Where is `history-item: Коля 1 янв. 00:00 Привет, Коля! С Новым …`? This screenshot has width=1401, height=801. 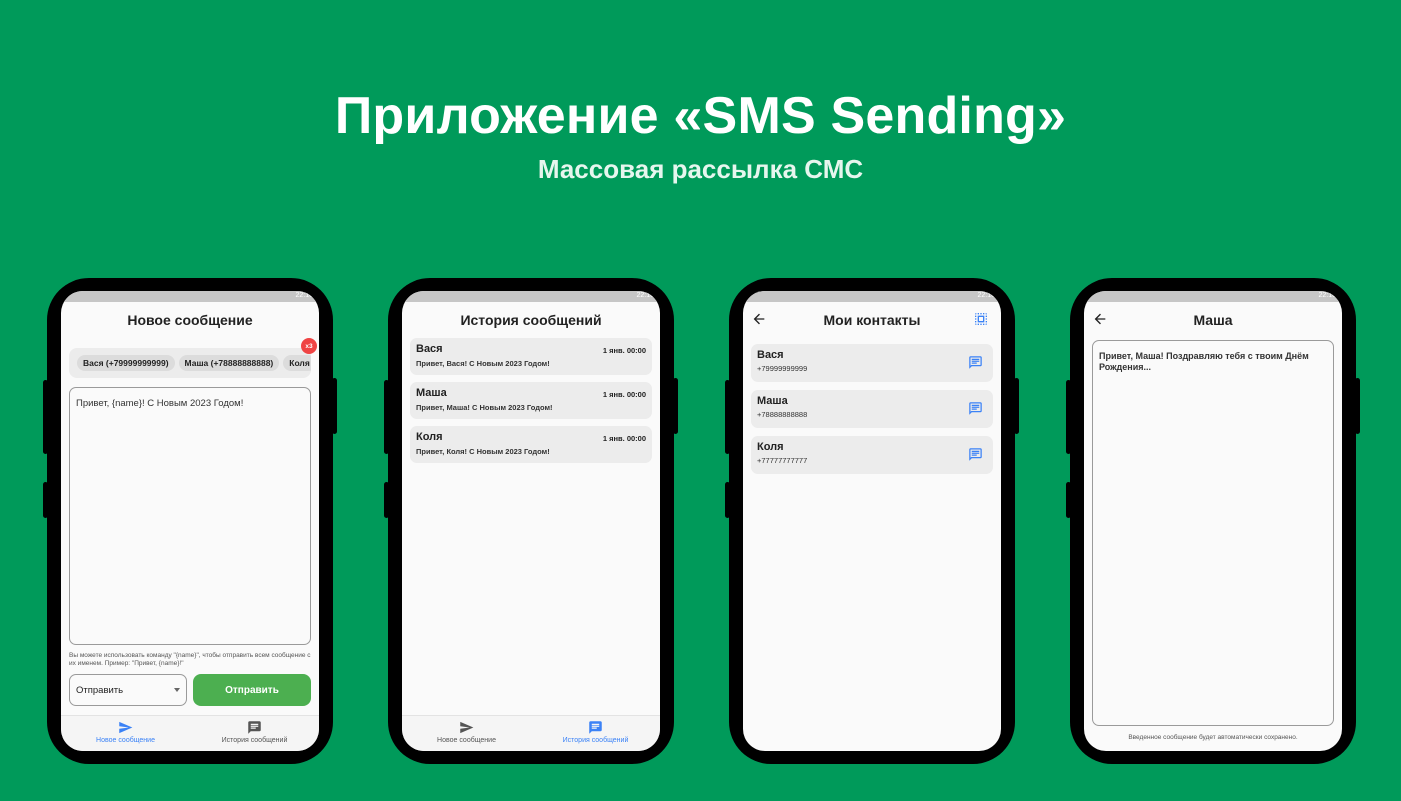
history-item: Коля 1 янв. 00:00 Привет, Коля! С Новым … is located at coordinates (531, 444).